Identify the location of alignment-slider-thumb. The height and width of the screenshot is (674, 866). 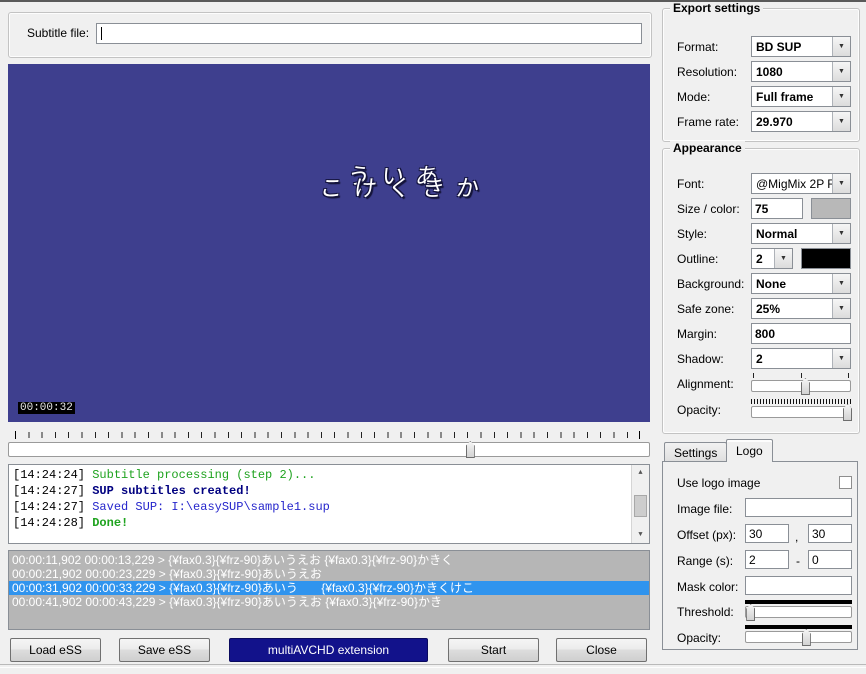
(805, 386).